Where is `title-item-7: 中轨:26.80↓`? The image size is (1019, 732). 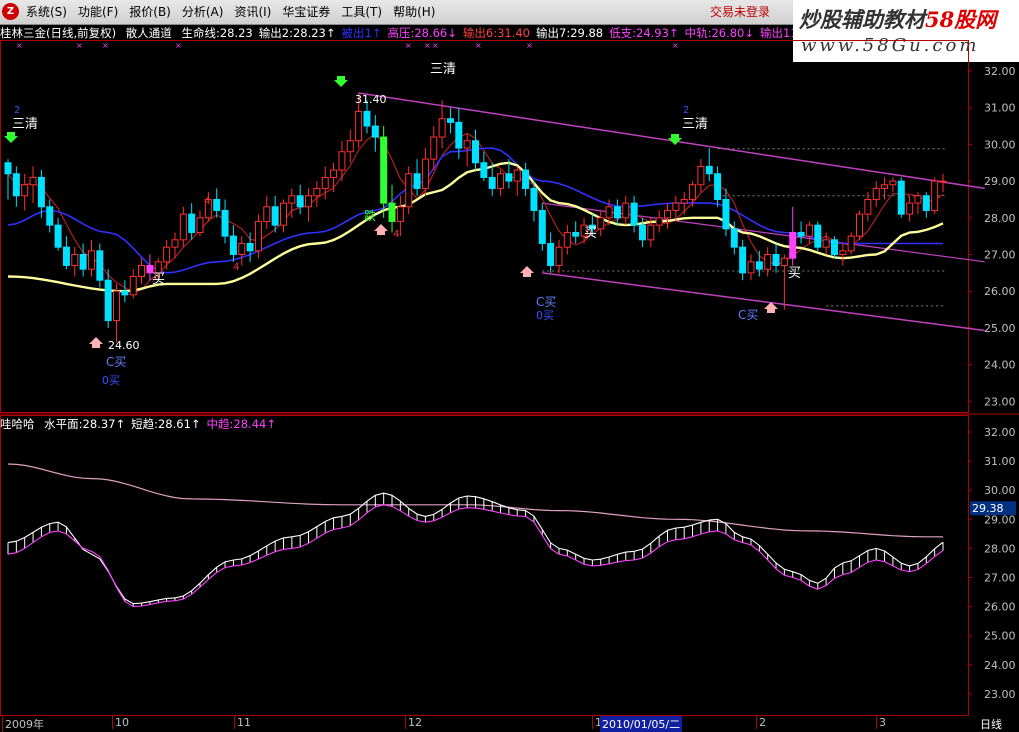 title-item-7: 中轨:26.80↓ is located at coordinates (719, 33).